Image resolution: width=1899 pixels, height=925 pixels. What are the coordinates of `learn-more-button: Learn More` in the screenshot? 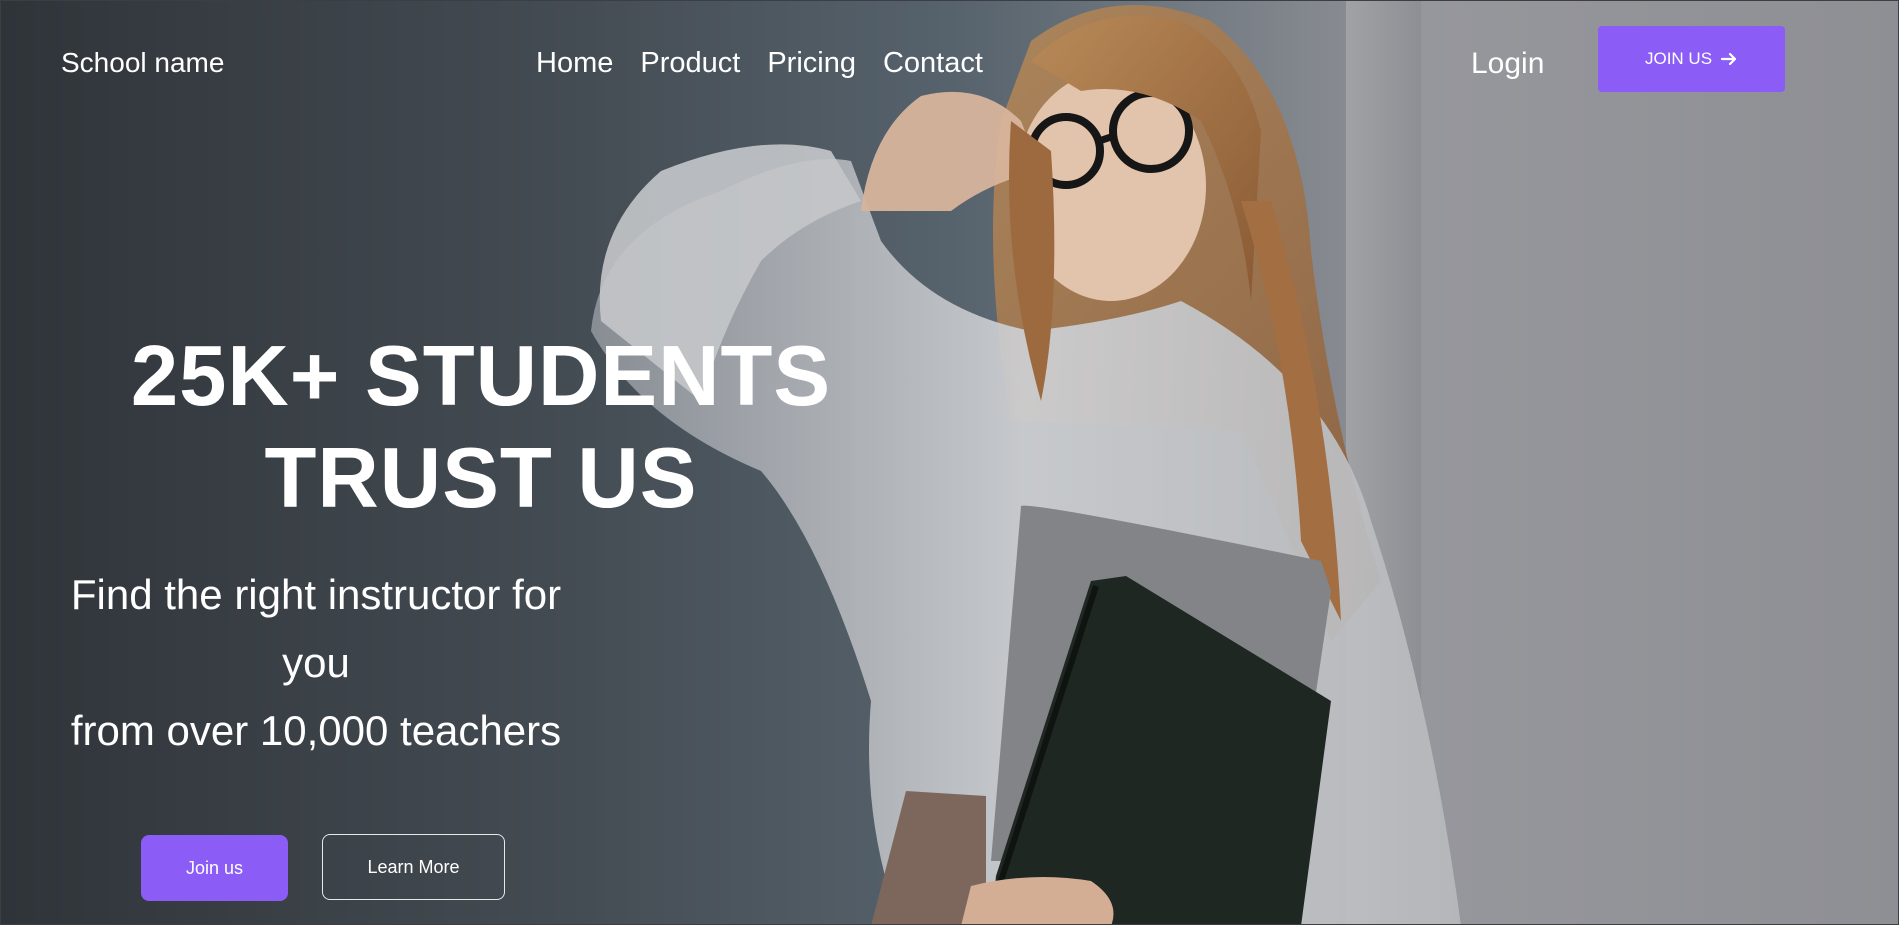 It's located at (413, 867).